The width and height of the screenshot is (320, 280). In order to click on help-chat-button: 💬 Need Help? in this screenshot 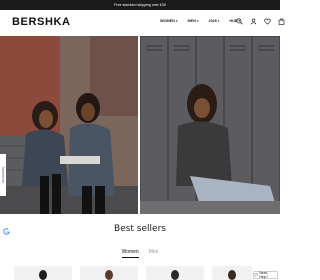, I will do `click(265, 275)`.